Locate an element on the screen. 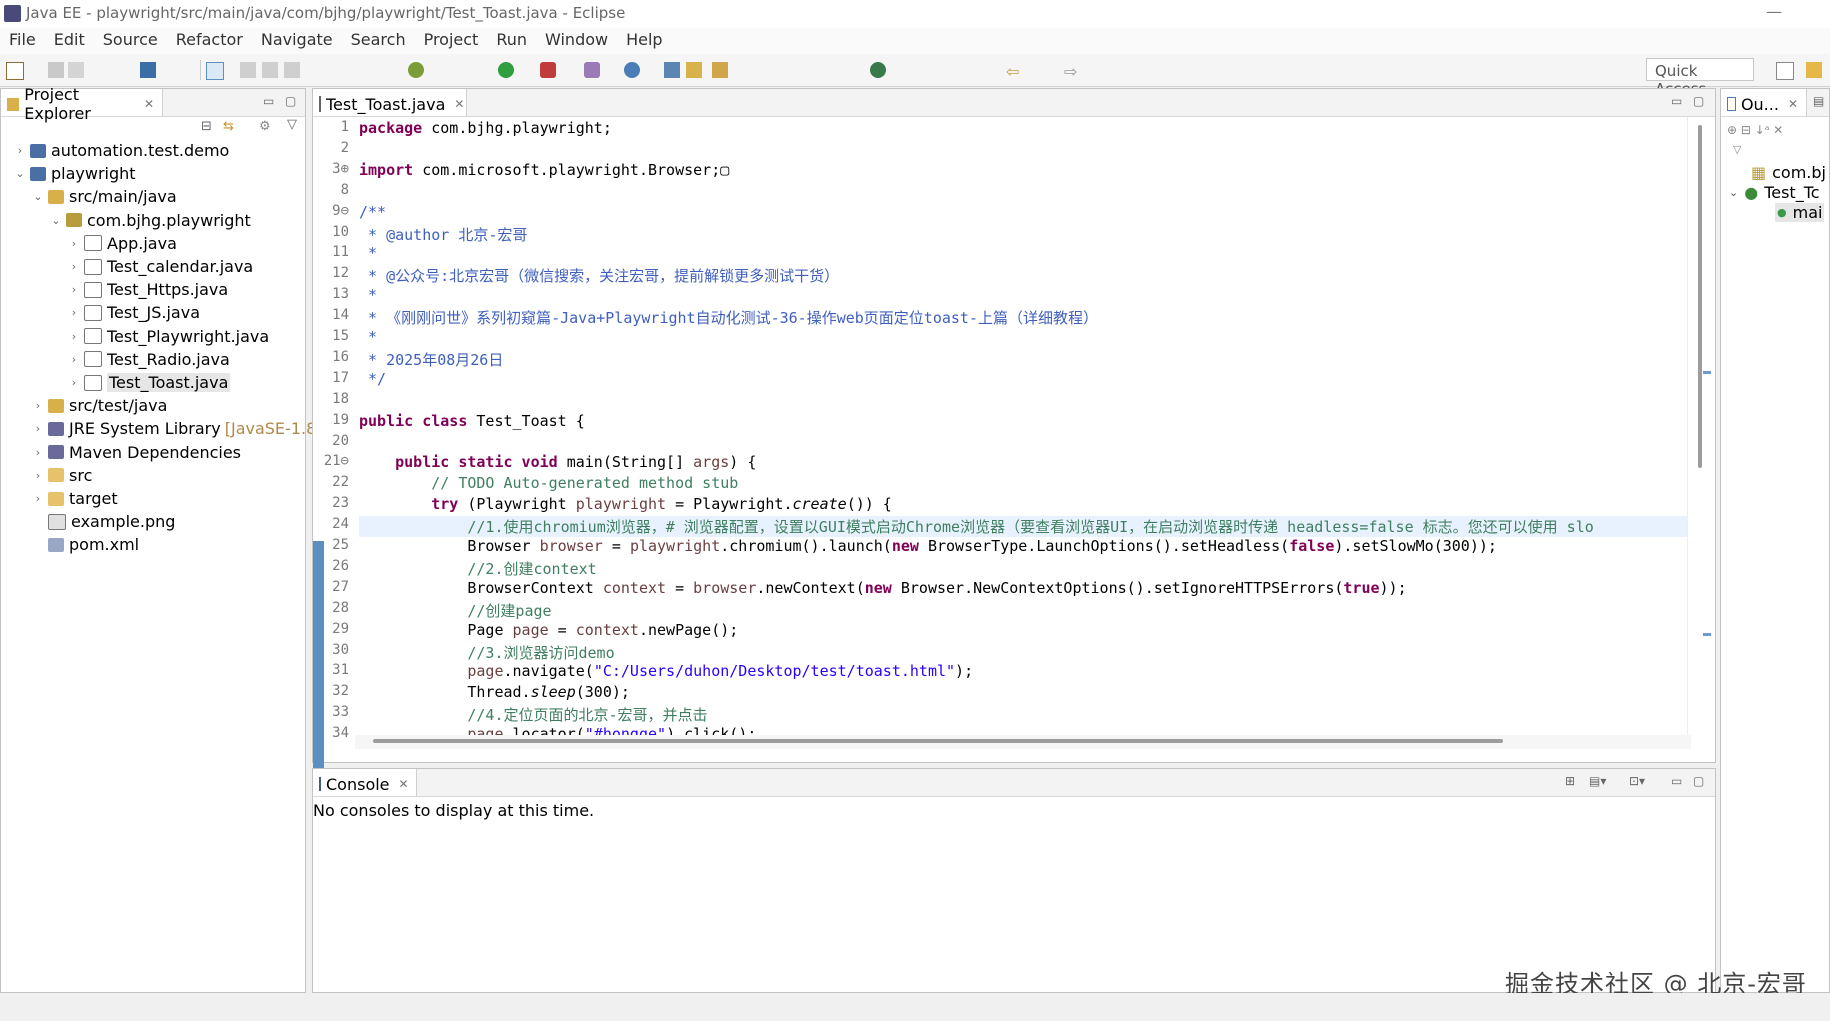 The height and width of the screenshot is (1021, 1830). quick-access-field: Quick Access is located at coordinates (1700, 78).